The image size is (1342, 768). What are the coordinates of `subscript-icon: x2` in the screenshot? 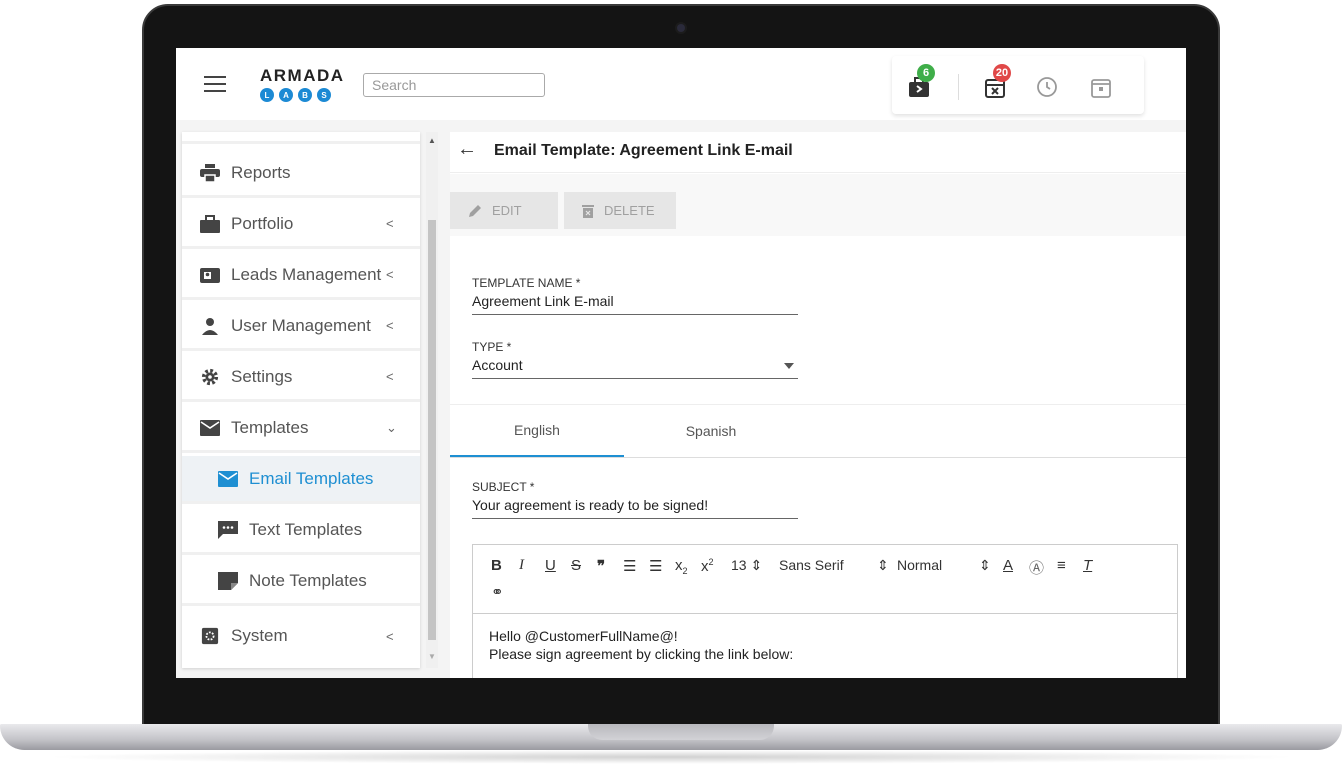 It's located at (681, 566).